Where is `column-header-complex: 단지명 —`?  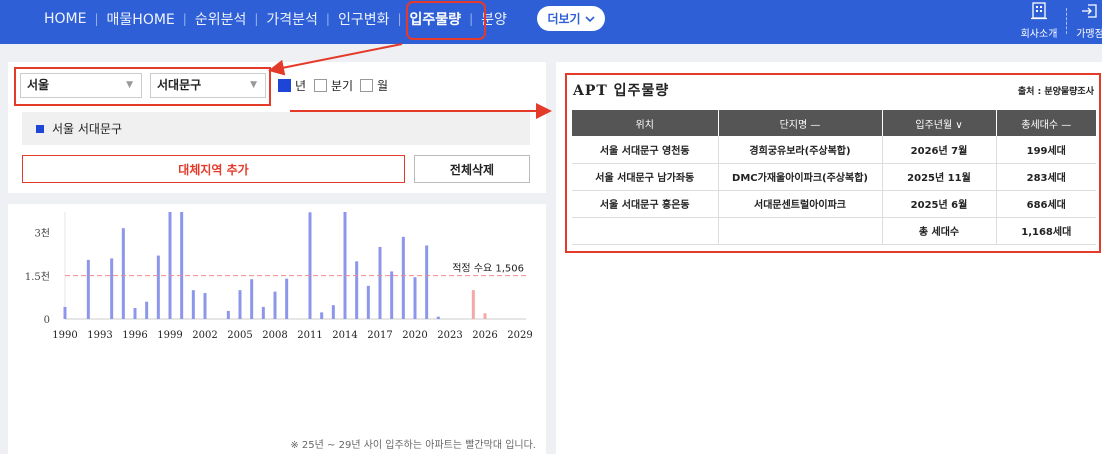 column-header-complex: 단지명 — is located at coordinates (800, 123).